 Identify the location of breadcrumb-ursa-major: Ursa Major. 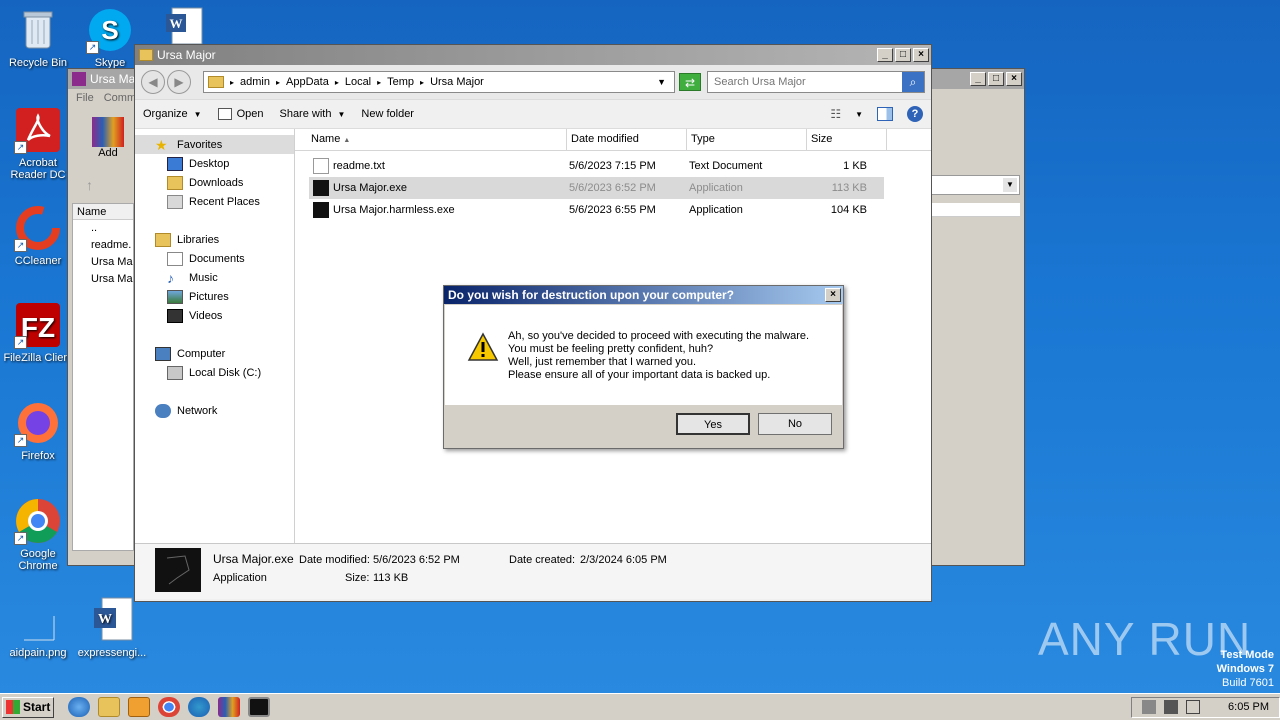
(457, 82).